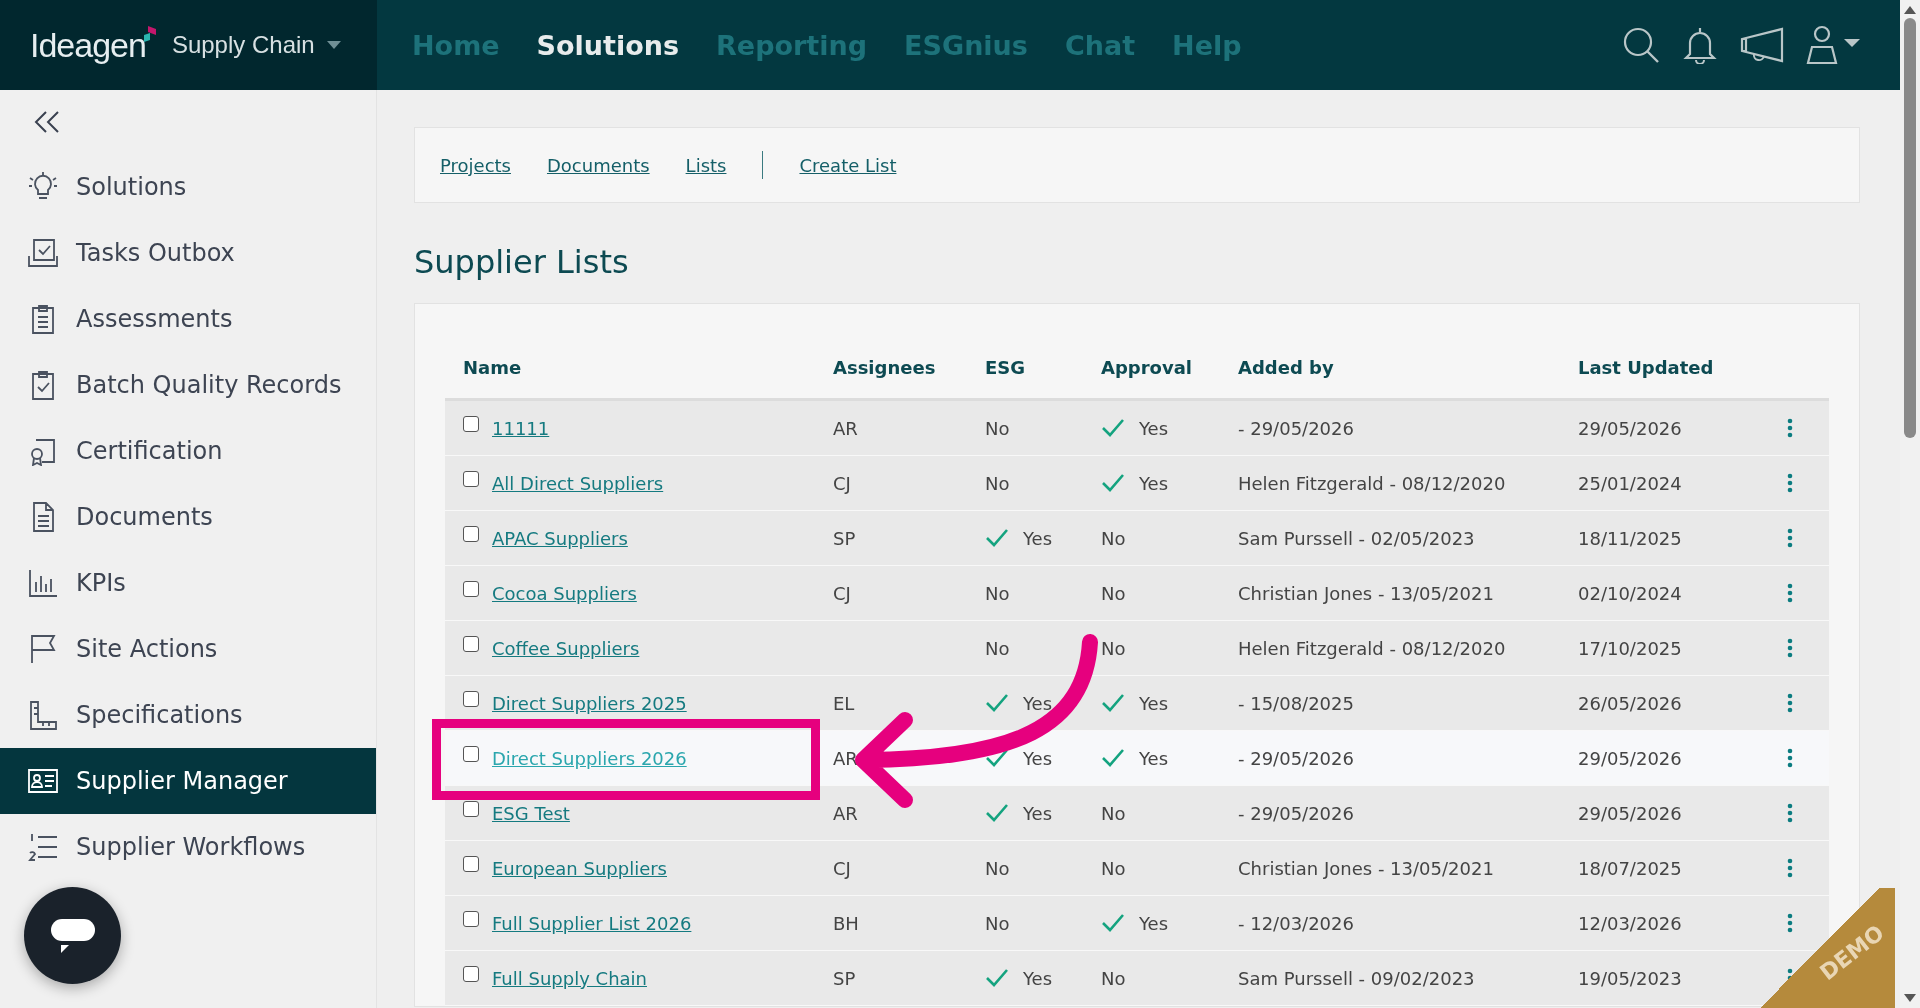  I want to click on page-title: Supplier Lists, so click(522, 262).